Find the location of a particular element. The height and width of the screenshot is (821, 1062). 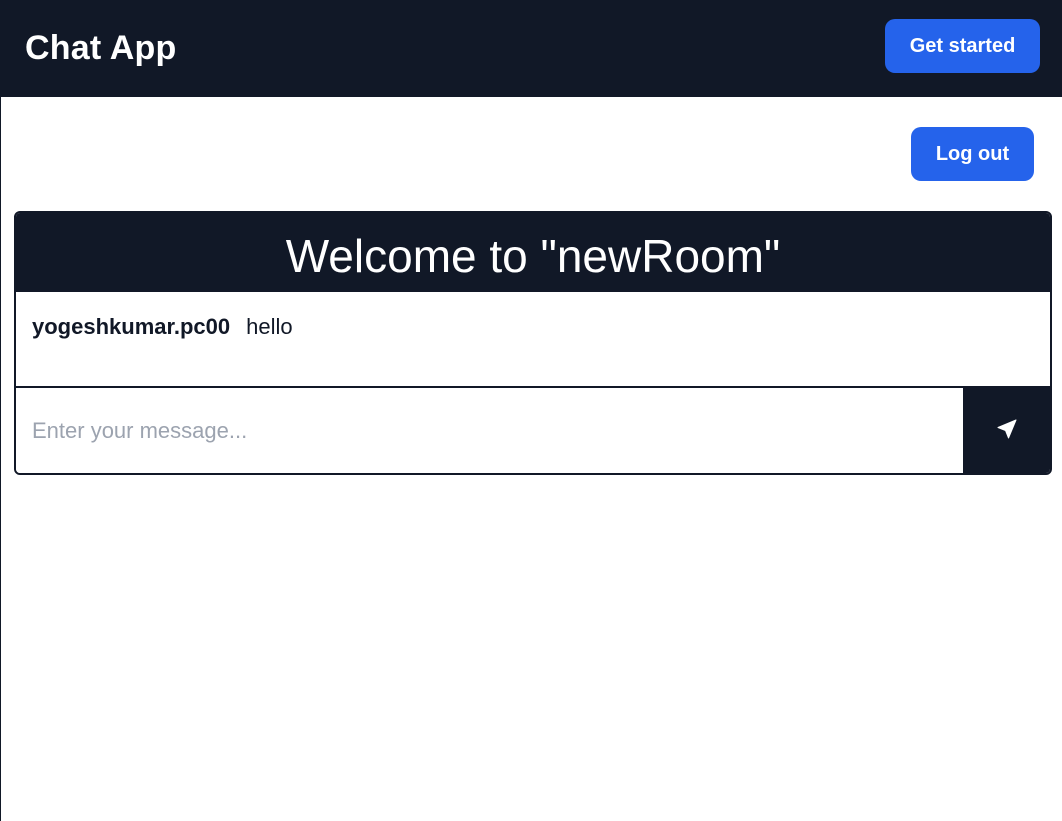

message-list: yogeshkumar.pc00 hello is located at coordinates (533, 339).